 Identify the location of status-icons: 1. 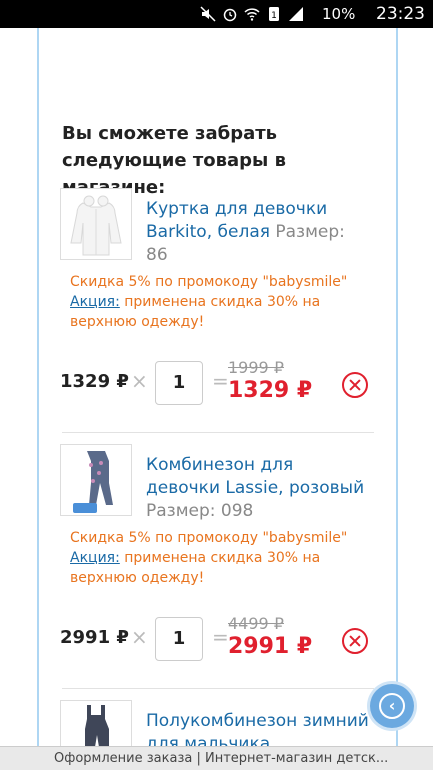
(252, 14).